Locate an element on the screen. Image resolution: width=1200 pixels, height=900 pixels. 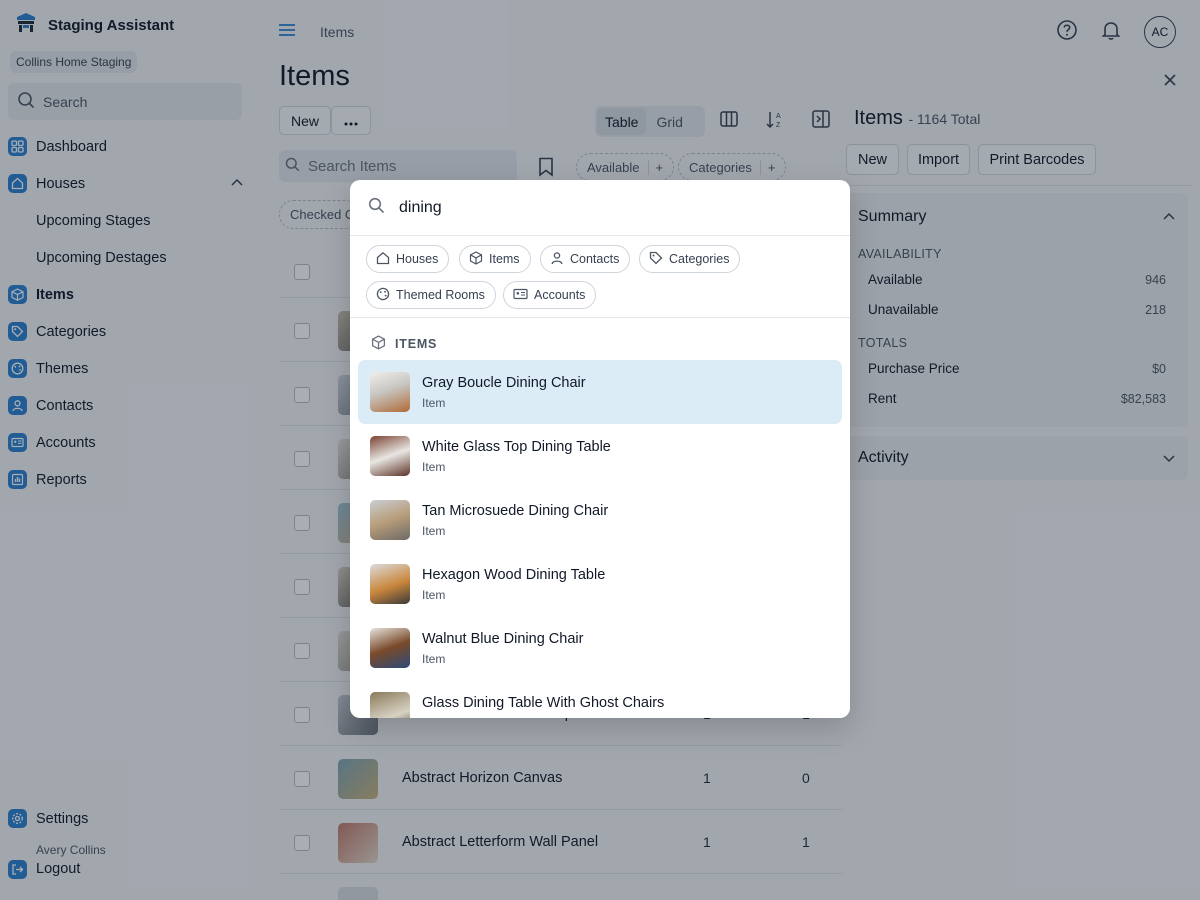
results-group-label: ITEMS is located at coordinates (416, 344).